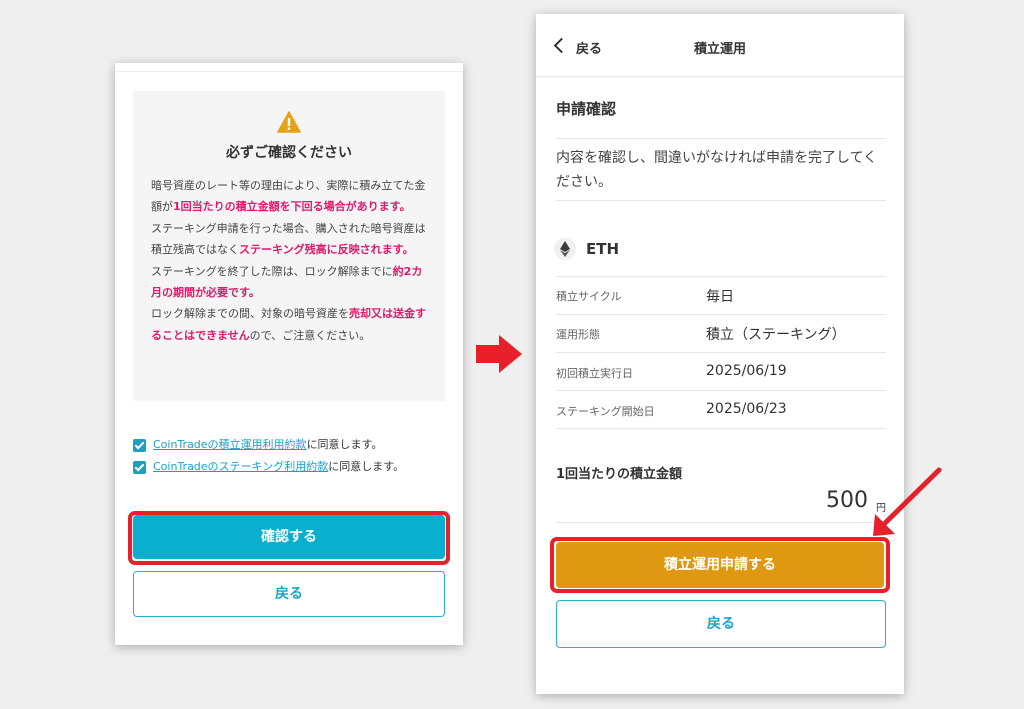 This screenshot has width=1024, height=709. What do you see at coordinates (289, 537) in the screenshot?
I see `confirm-button: 確認する` at bounding box center [289, 537].